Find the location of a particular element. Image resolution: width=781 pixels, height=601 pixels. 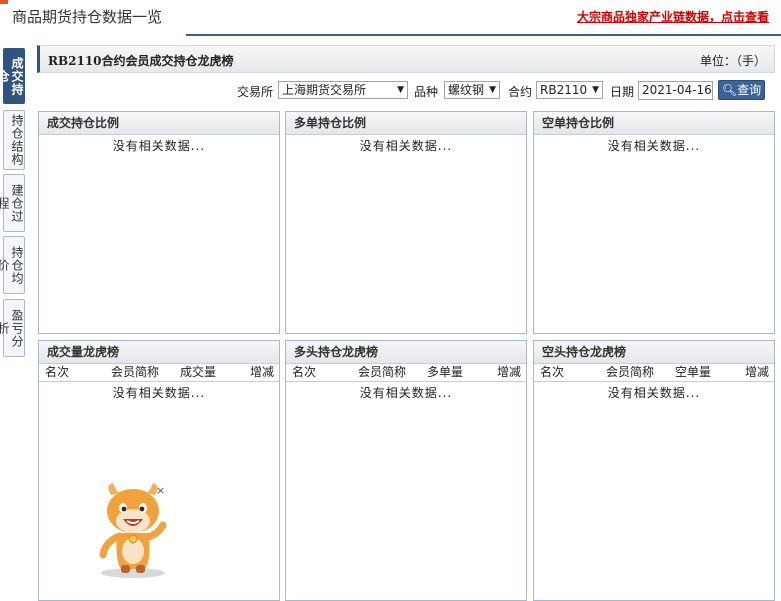

table-header: 名次 会员简称 空单量 增减 is located at coordinates (654, 373).